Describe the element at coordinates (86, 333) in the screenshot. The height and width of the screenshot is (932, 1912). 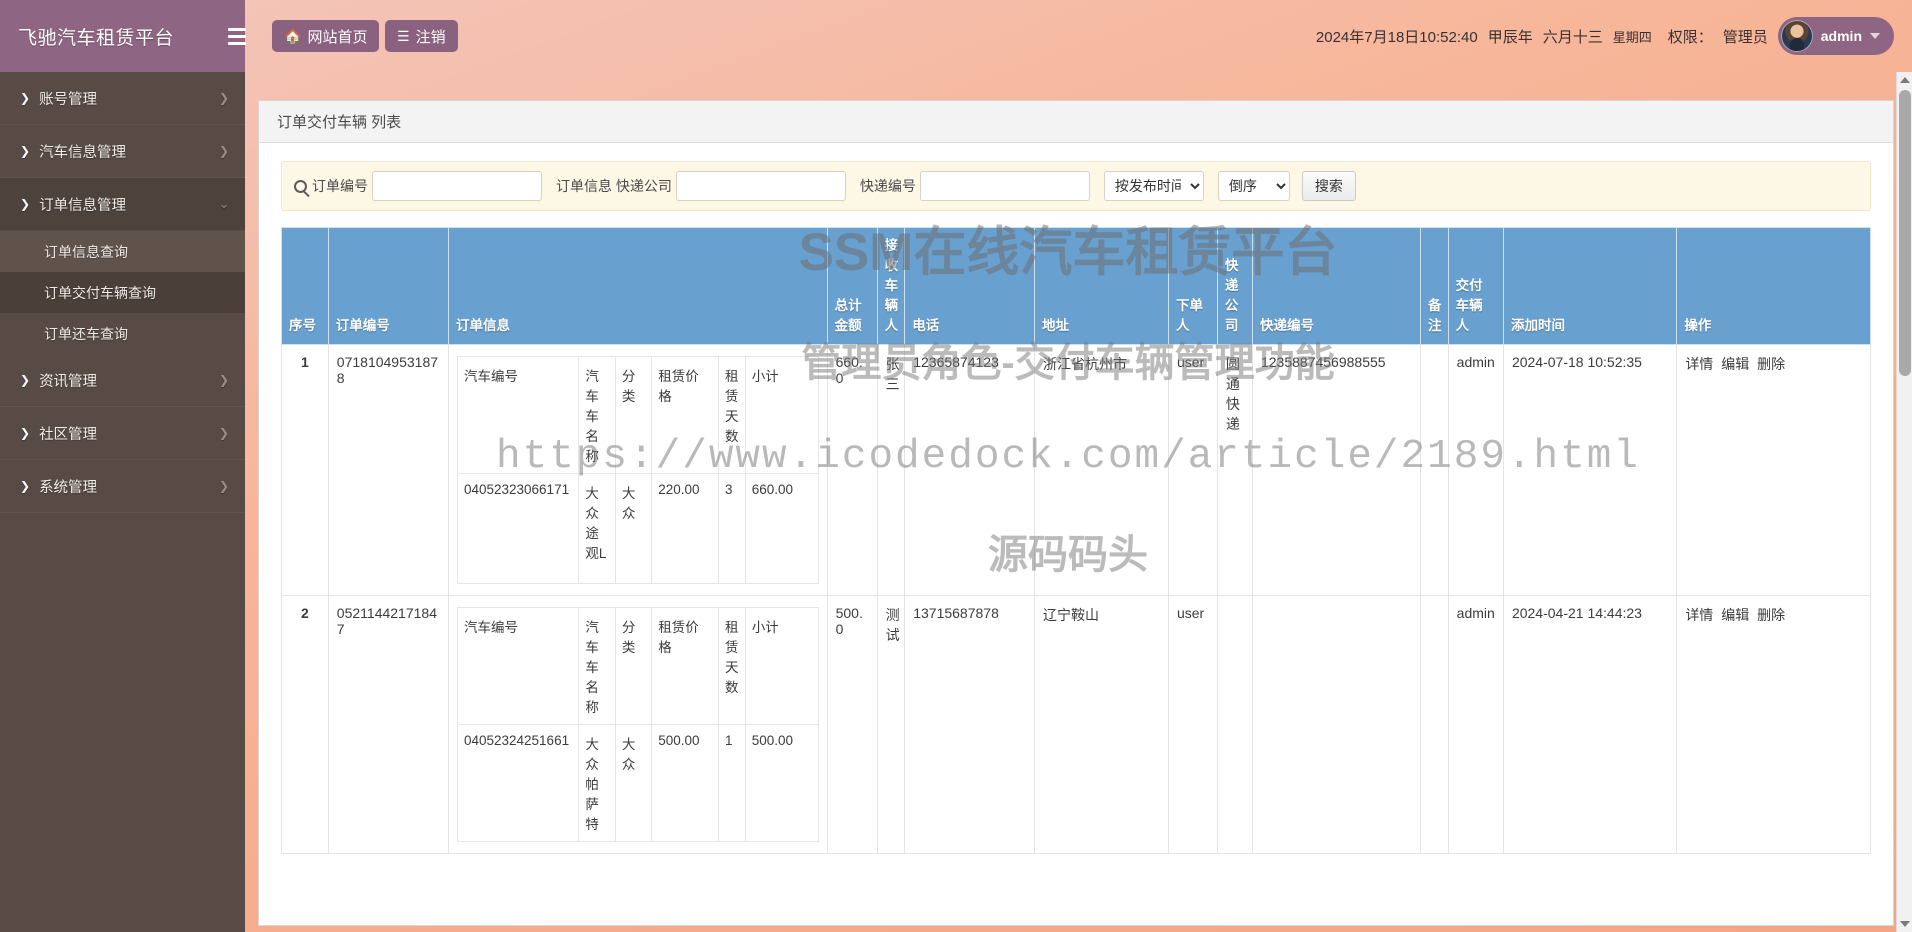
I see `sidebar-subitem-label: 订单还车查询` at that location.